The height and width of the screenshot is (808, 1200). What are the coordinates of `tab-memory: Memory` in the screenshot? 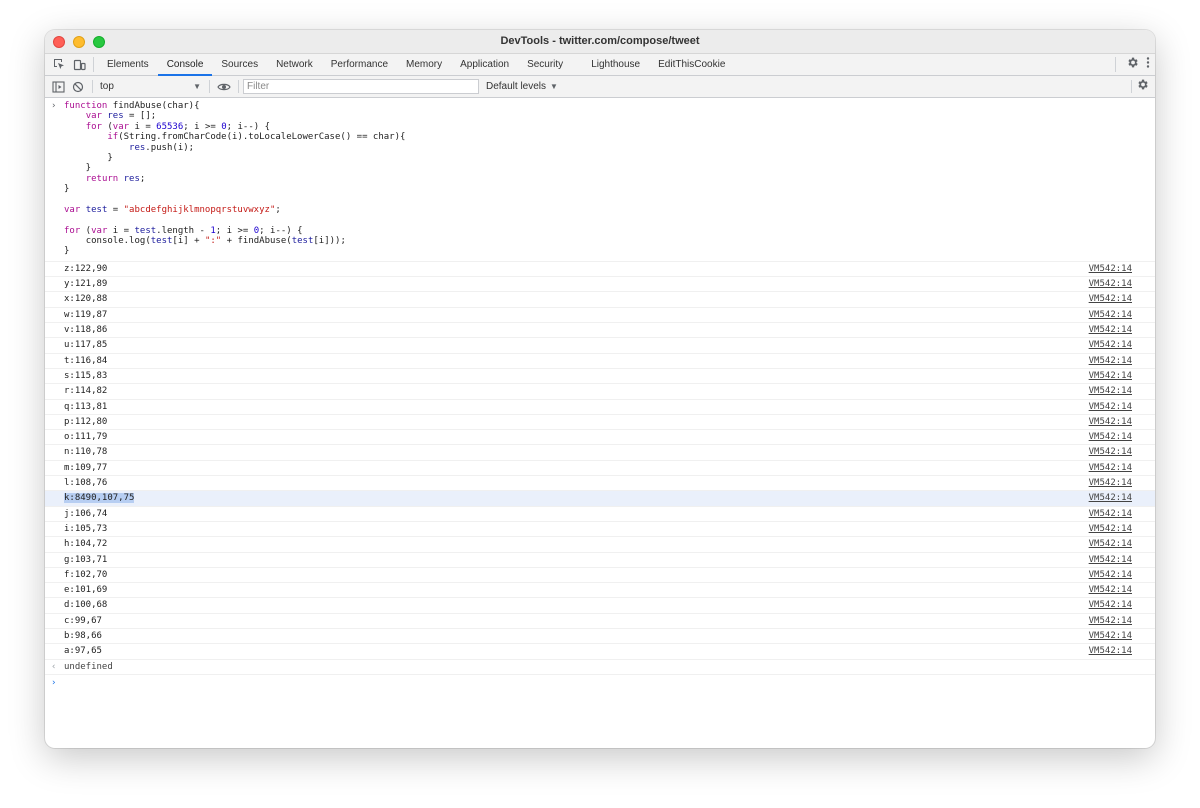 It's located at (424, 64).